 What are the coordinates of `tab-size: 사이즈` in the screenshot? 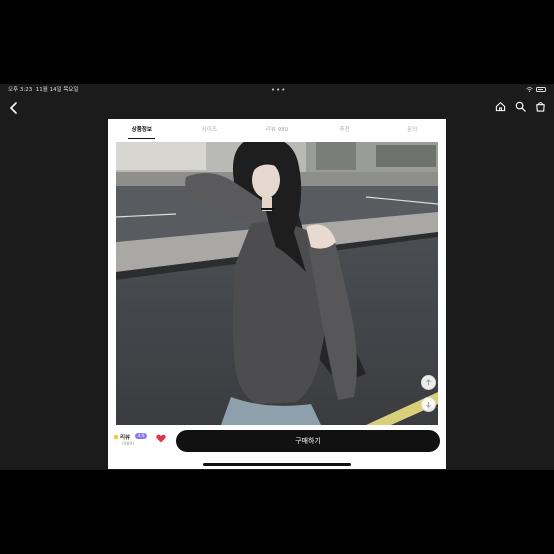 It's located at (210, 130).